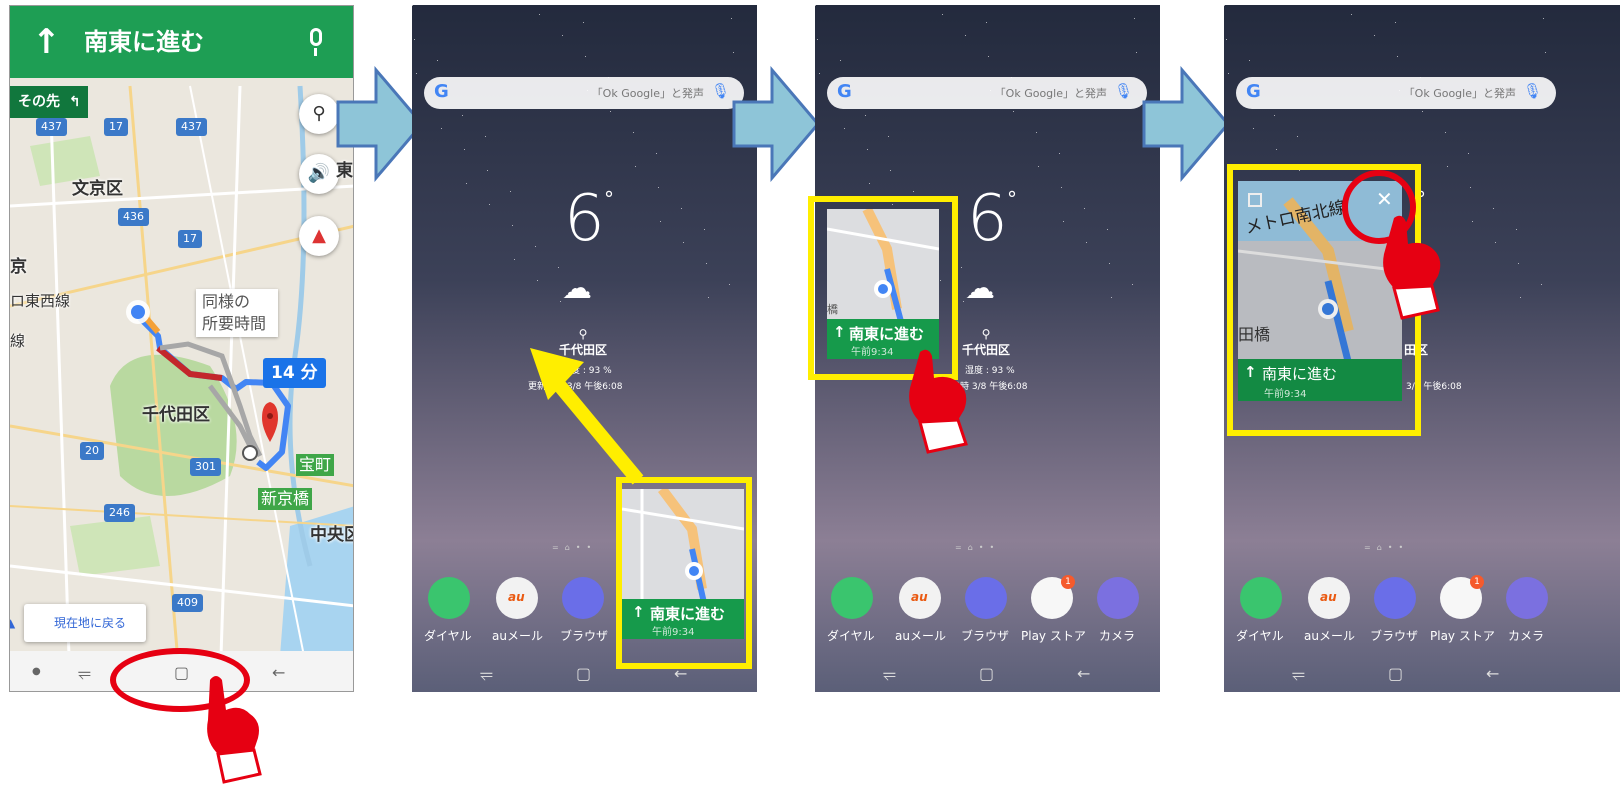 The width and height of the screenshot is (1620, 807). Describe the element at coordinates (517, 636) in the screenshot. I see `app-label: auメール` at that location.